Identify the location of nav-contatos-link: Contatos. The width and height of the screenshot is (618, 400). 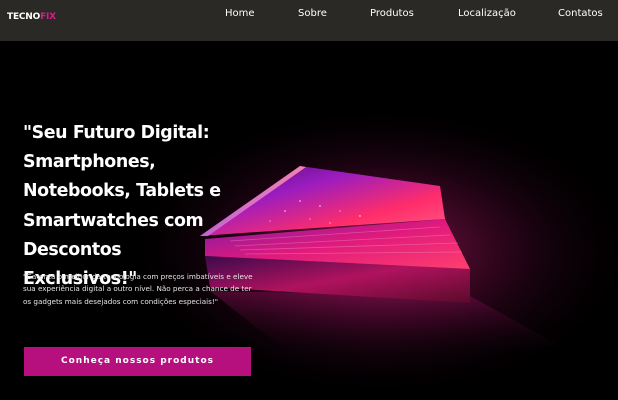
(580, 14).